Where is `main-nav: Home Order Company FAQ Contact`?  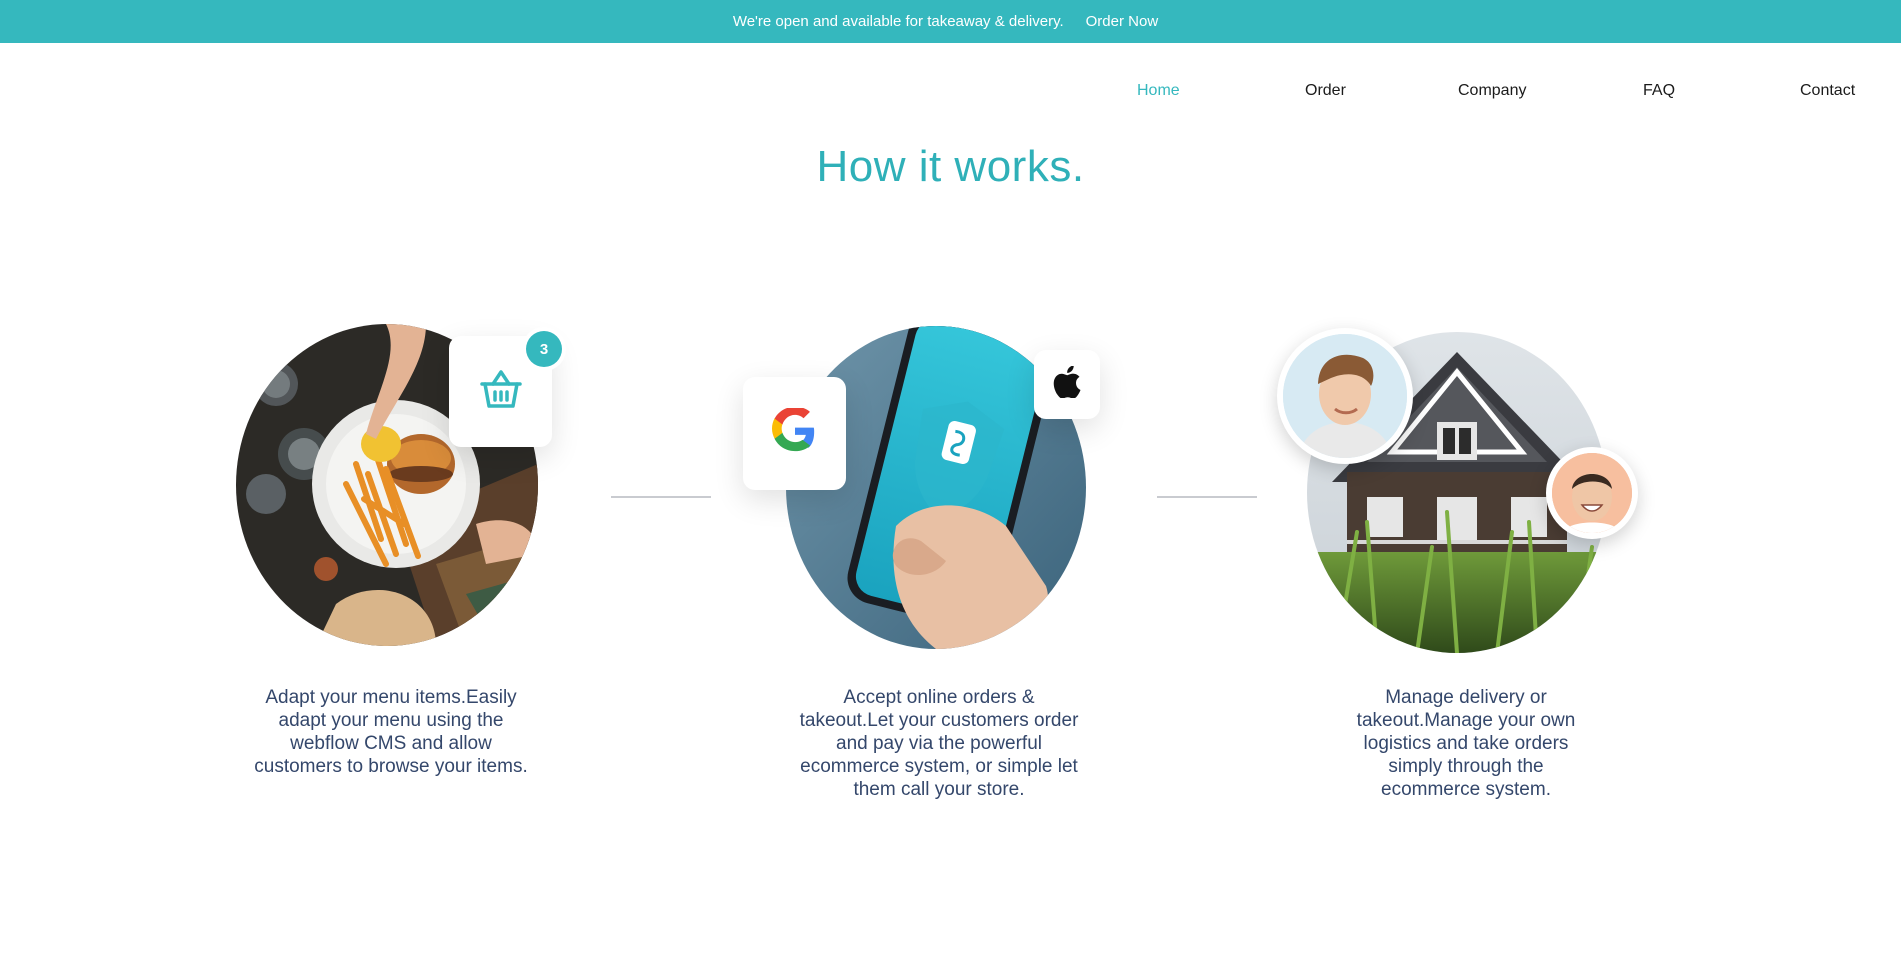
main-nav: Home Order Company FAQ Contact is located at coordinates (950, 94).